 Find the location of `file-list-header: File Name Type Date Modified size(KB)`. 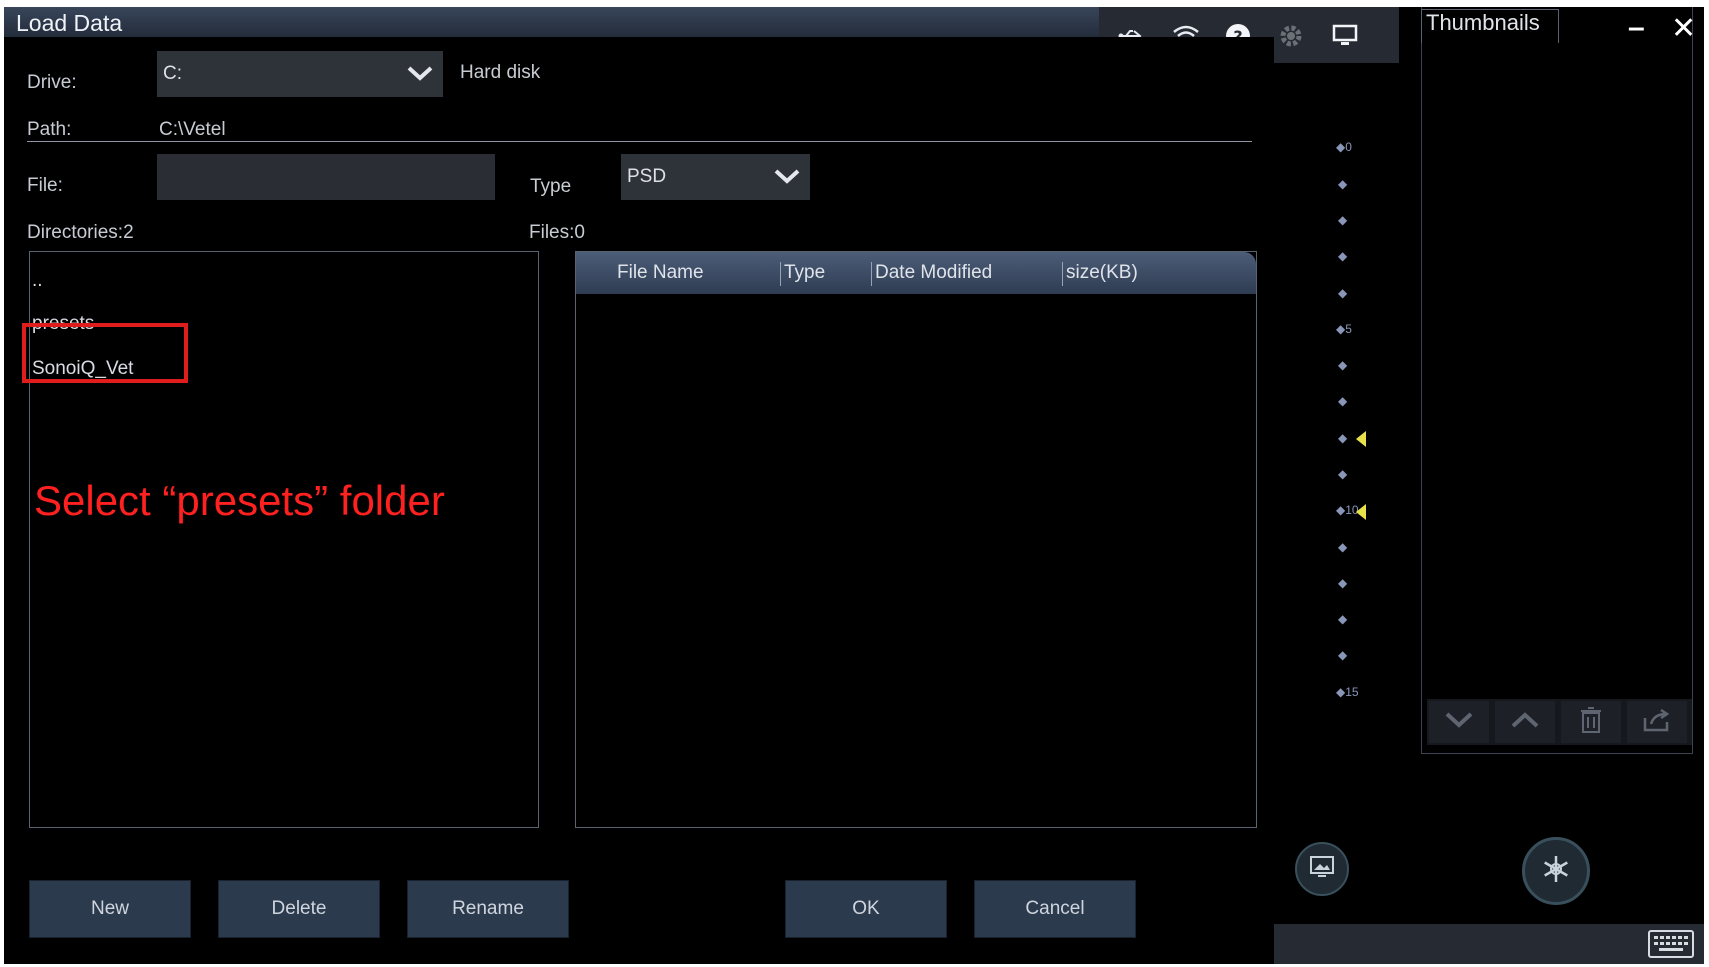

file-list-header: File Name Type Date Modified size(KB) is located at coordinates (916, 273).